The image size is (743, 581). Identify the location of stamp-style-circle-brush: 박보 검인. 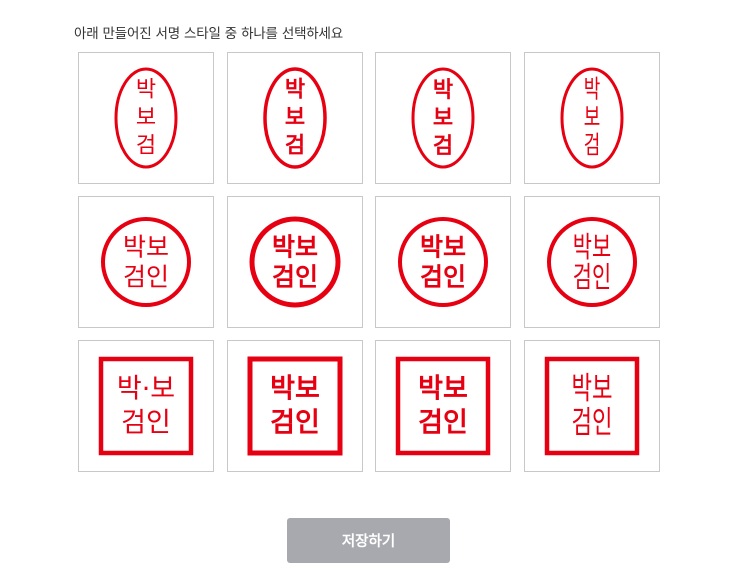
(443, 262).